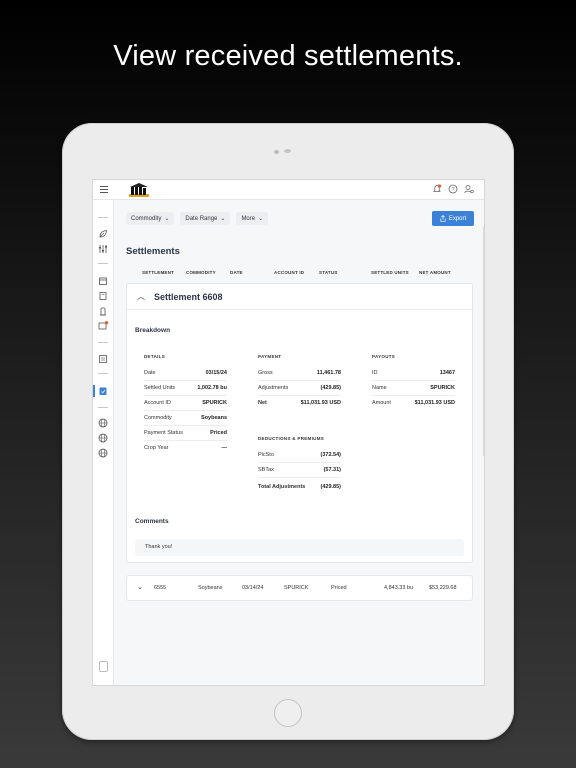 The image size is (576, 768). Describe the element at coordinates (289, 272) in the screenshot. I see `column-header: ACCOUNT ID` at that location.